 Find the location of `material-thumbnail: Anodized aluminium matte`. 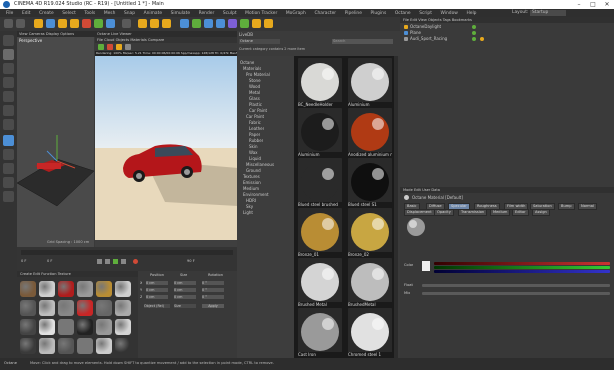

material-thumbnail: Anodized aluminium matte is located at coordinates (370, 132).